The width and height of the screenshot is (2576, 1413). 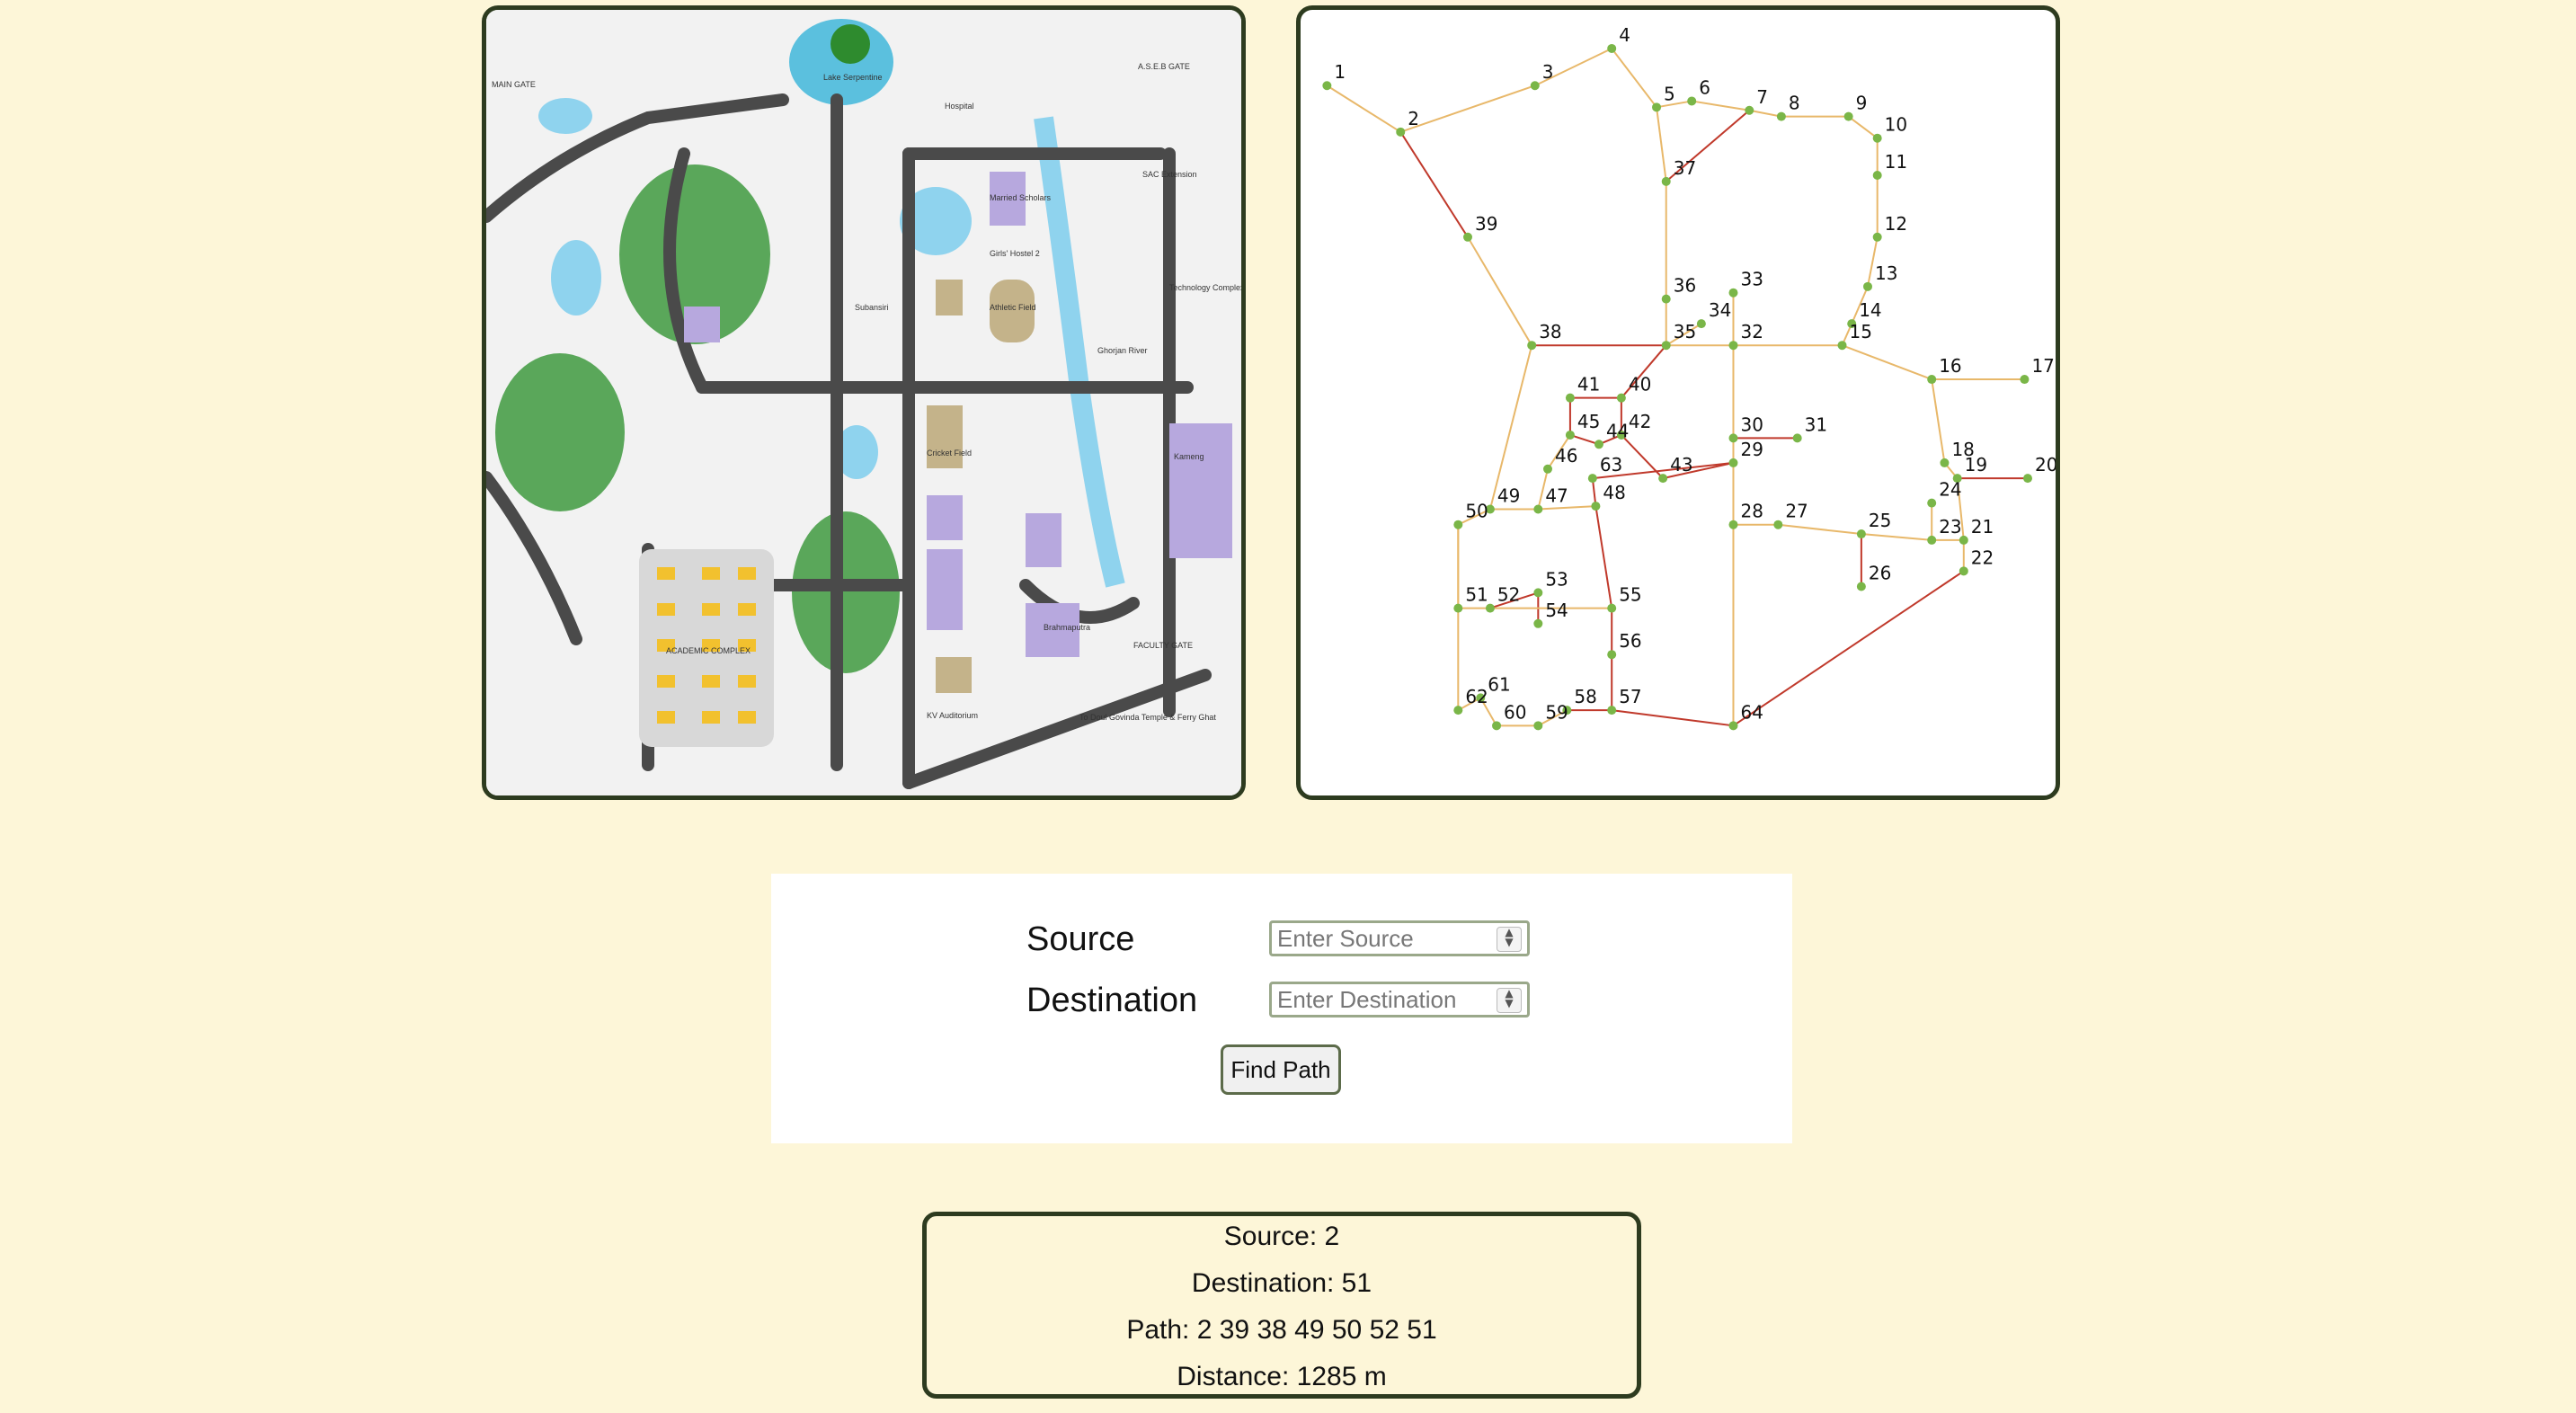 What do you see at coordinates (1630, 595) in the screenshot?
I see `graph-node-label-55: 55` at bounding box center [1630, 595].